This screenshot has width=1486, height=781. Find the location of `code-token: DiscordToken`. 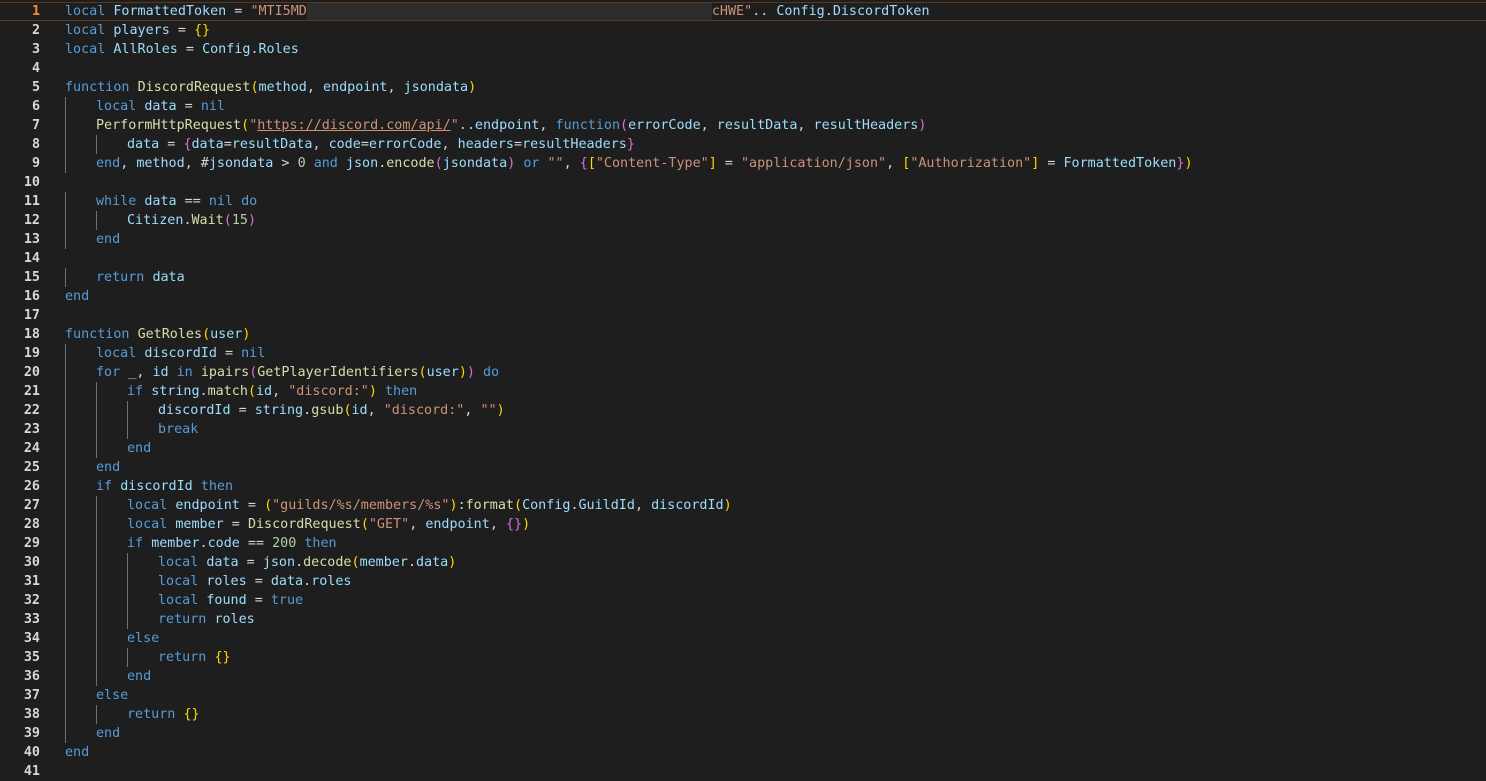

code-token: DiscordToken is located at coordinates (881, 11).